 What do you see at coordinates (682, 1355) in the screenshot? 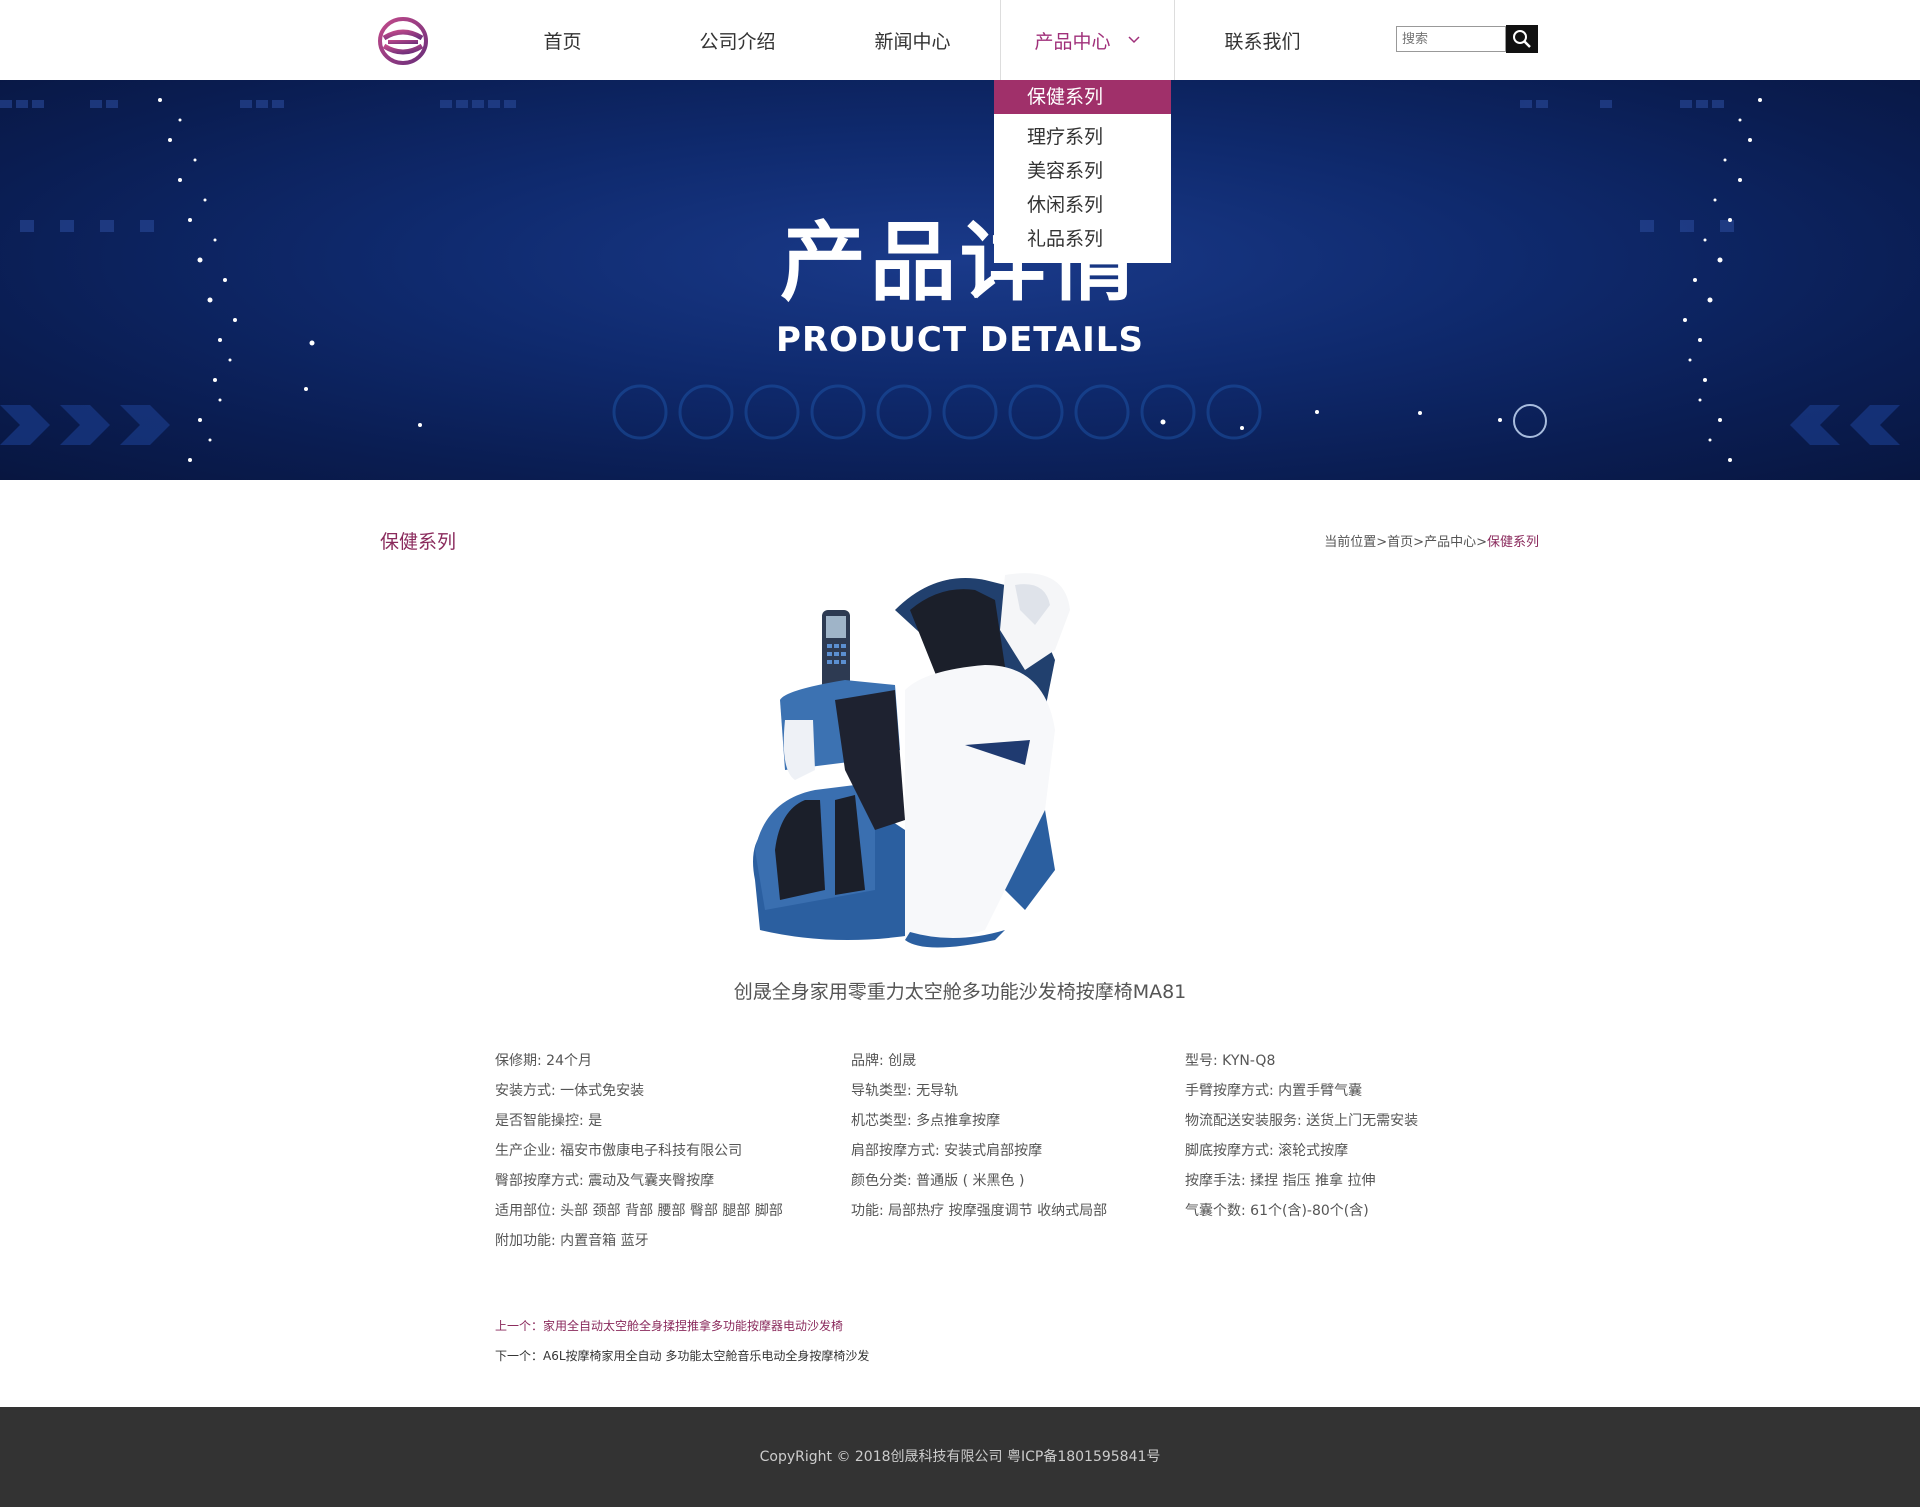
I see `next-product-link: 下一个：A6L按摩椅家用全自动 多功能太空舱音乐电动全身按摩椅沙发` at bounding box center [682, 1355].